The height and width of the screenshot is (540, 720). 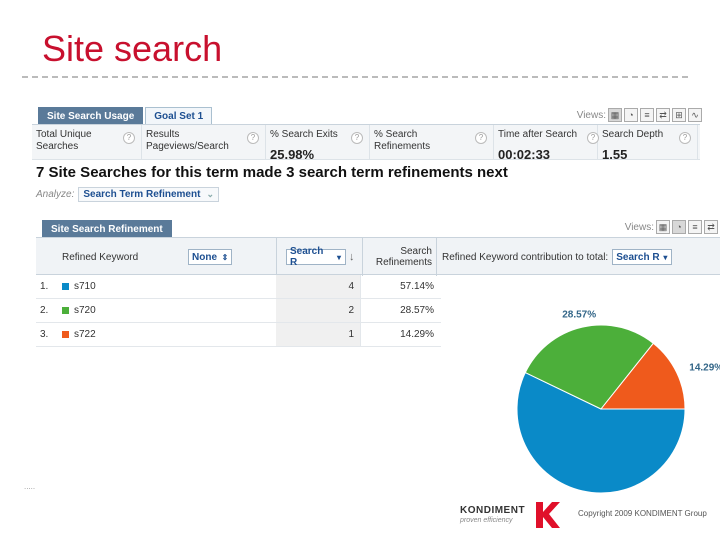 What do you see at coordinates (538, 134) in the screenshot?
I see `metric-label: Time after Search` at bounding box center [538, 134].